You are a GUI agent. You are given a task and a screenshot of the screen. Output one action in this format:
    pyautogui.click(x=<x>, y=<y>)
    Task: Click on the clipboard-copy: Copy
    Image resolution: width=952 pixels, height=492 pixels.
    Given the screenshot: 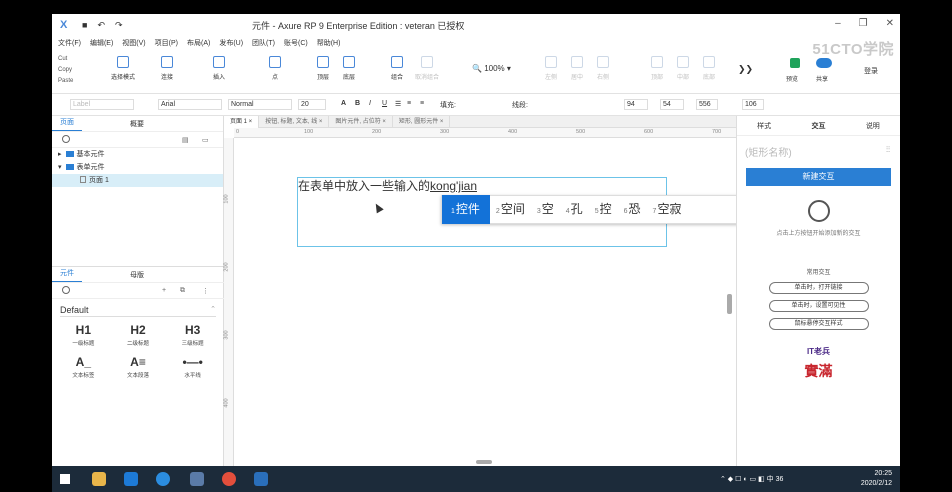 What is the action you would take?
    pyautogui.click(x=65, y=70)
    